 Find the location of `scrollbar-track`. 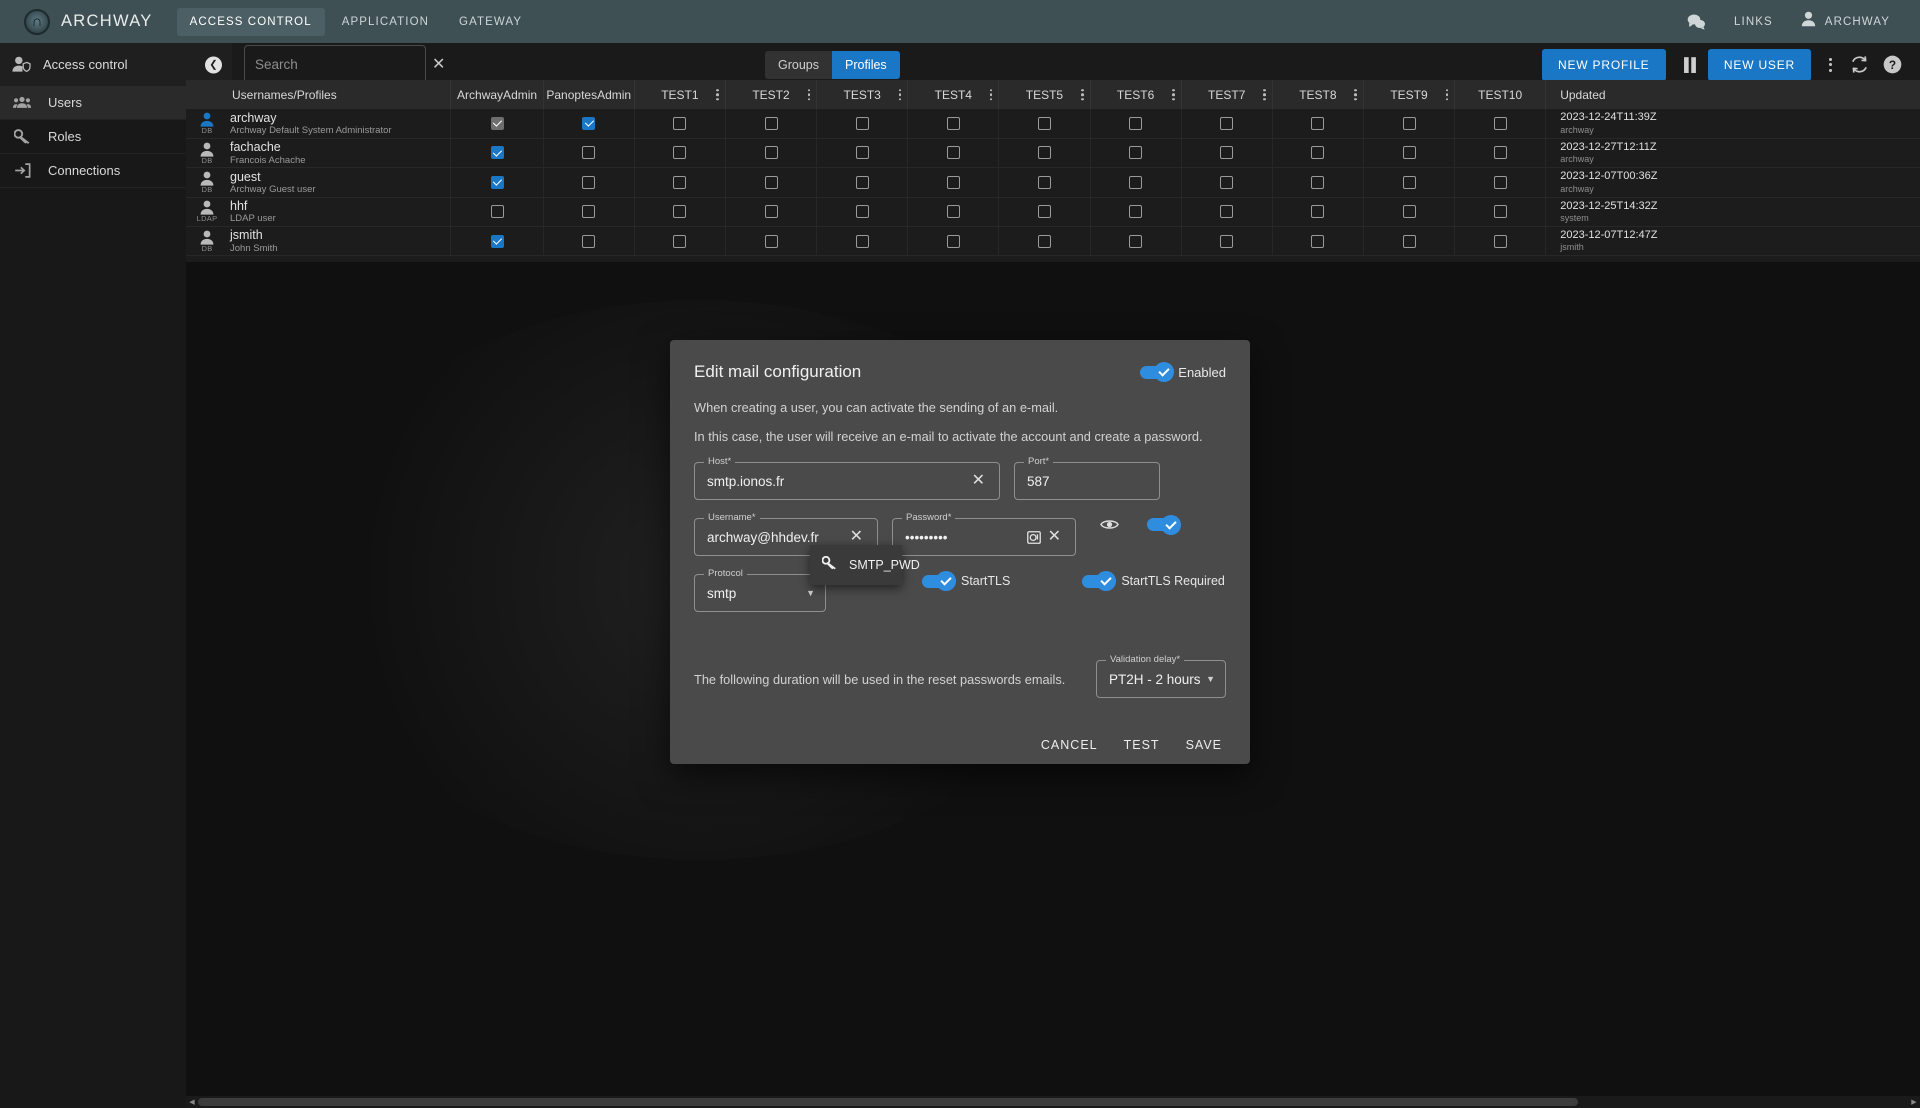

scrollbar-track is located at coordinates (1053, 1102).